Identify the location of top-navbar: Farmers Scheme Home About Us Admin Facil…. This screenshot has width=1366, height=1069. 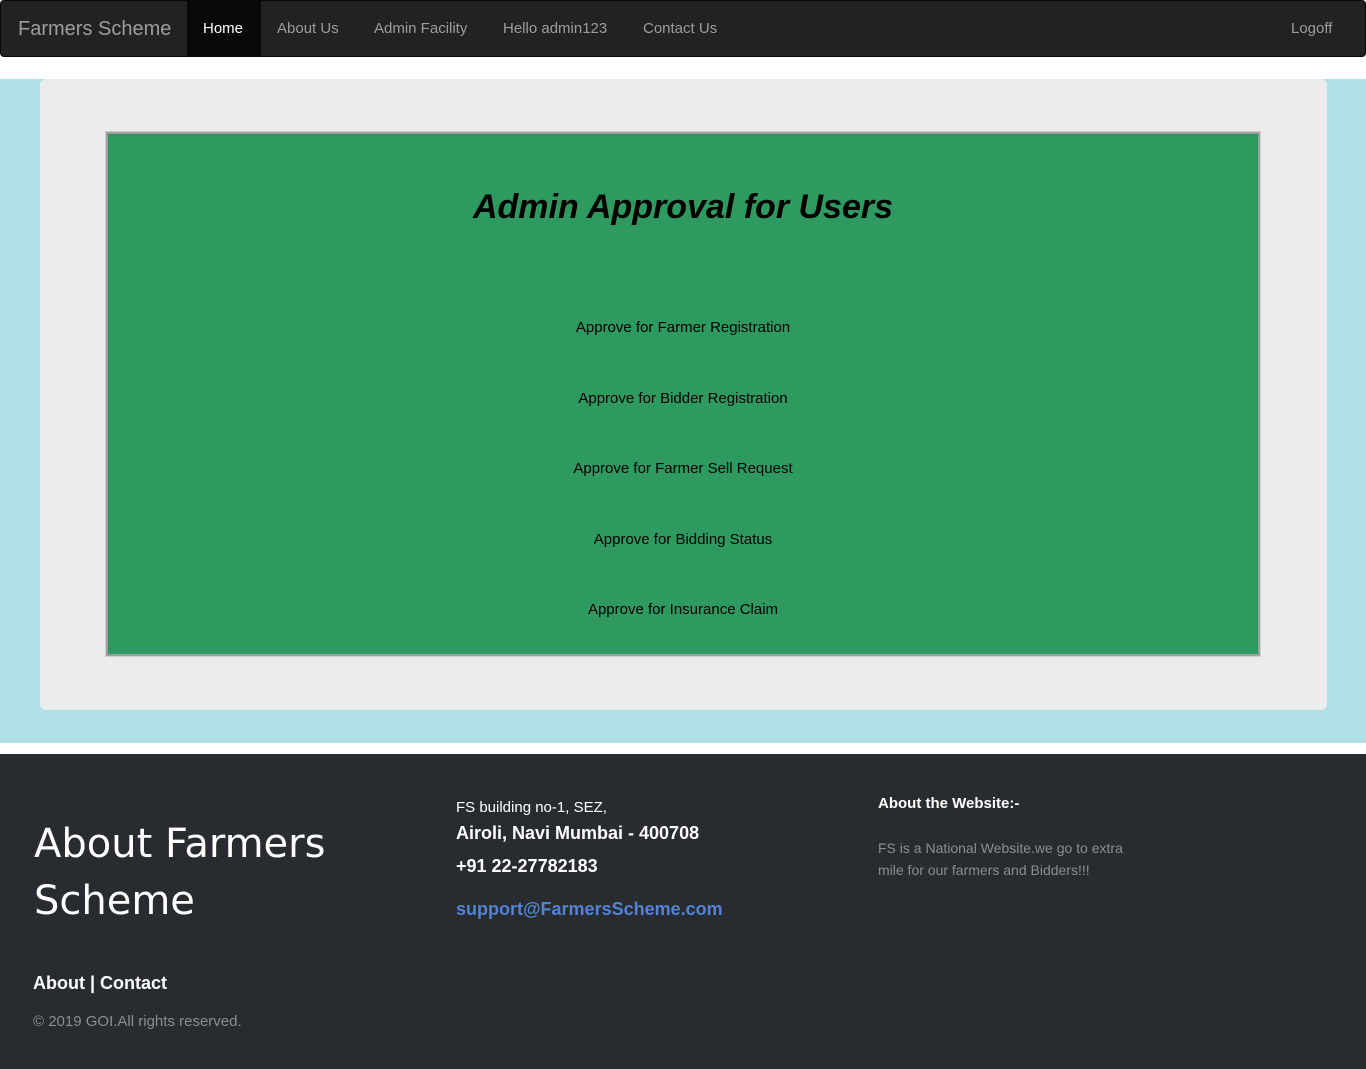
(683, 28).